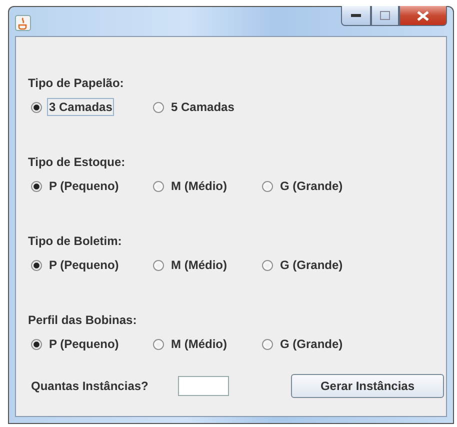  What do you see at coordinates (202, 107) in the screenshot?
I see `radio-label: 5 Camadas` at bounding box center [202, 107].